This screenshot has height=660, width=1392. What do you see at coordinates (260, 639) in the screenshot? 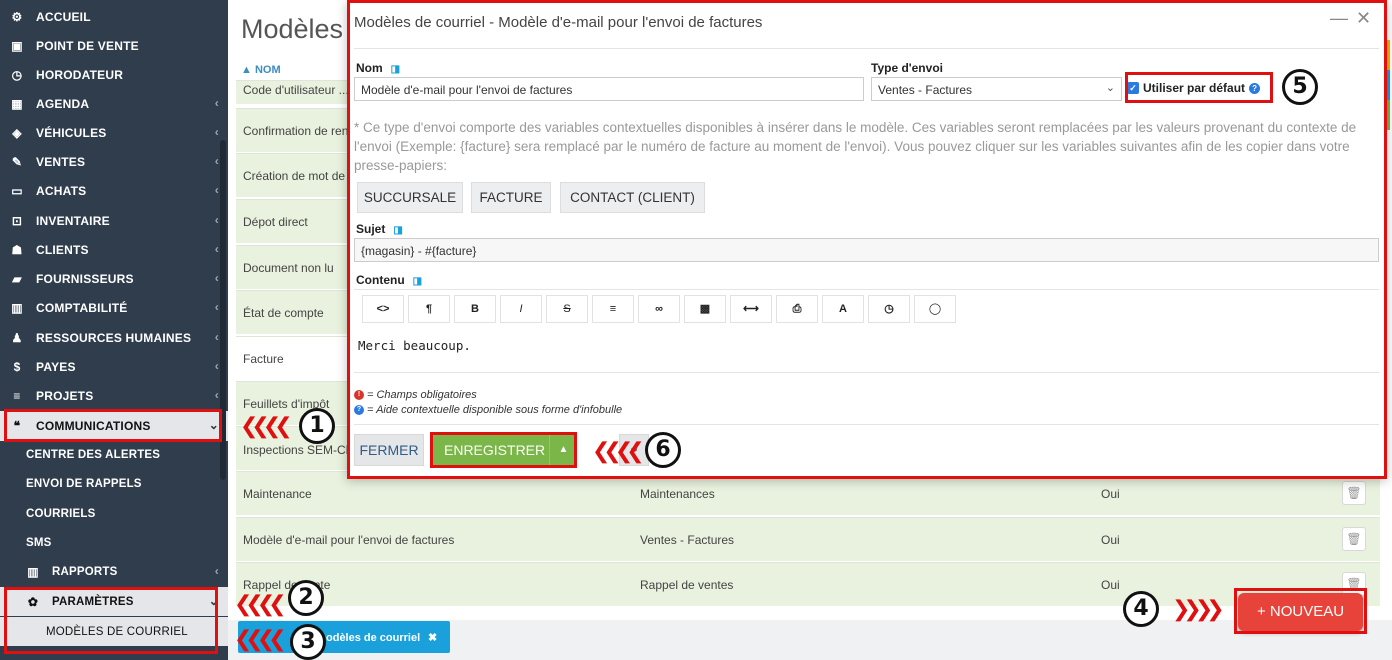
I see `annotation-arrow-3: ❮❮❮❮` at bounding box center [260, 639].